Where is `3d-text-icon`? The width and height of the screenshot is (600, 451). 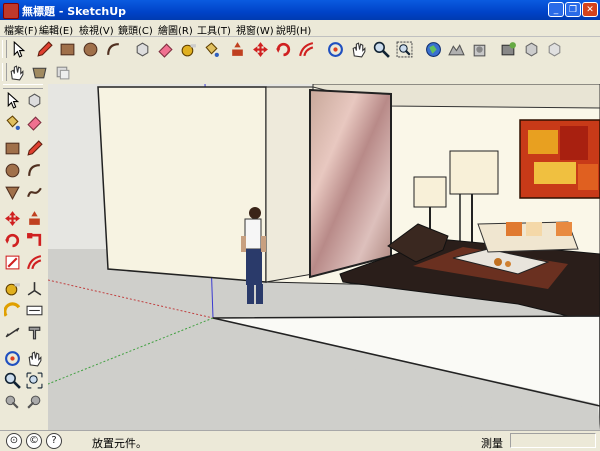 3d-text-icon is located at coordinates (34, 332).